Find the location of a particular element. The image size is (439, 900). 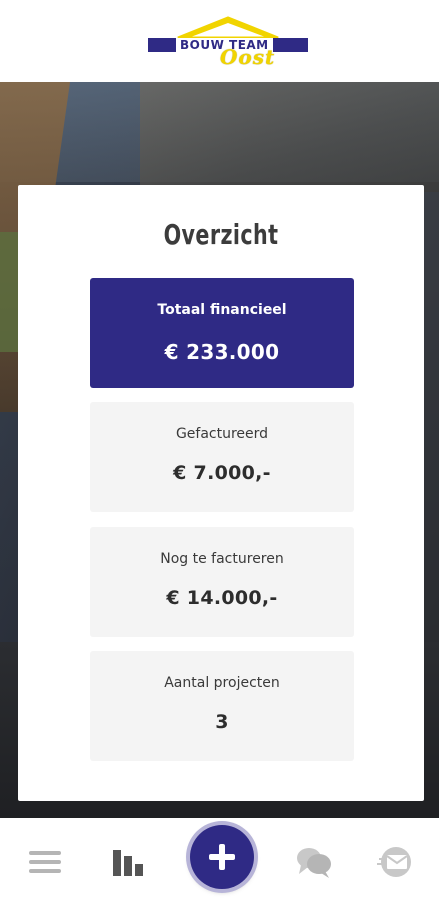

stat-project-count: Aantal projecten 3 is located at coordinates (222, 706).